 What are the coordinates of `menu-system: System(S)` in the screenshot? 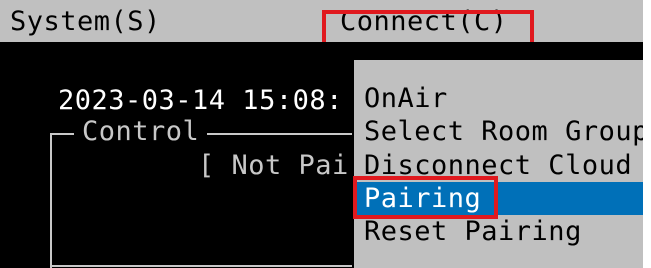 It's located at (85, 22).